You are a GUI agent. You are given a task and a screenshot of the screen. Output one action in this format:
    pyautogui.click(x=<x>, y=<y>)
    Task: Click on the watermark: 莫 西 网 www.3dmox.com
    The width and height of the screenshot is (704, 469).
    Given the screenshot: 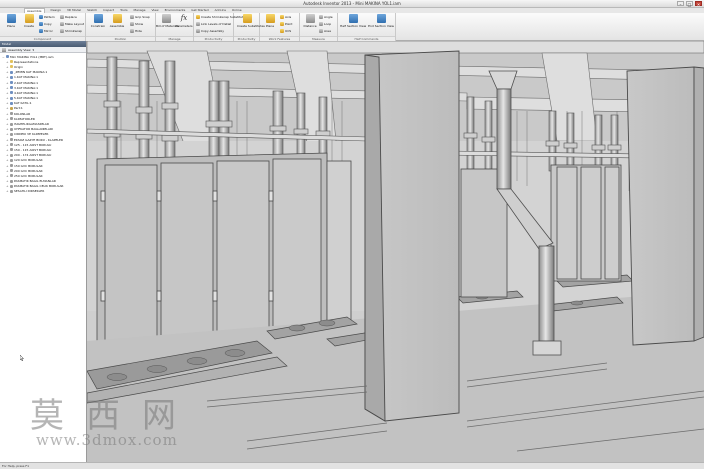 What is the action you would take?
    pyautogui.click(x=115, y=422)
    